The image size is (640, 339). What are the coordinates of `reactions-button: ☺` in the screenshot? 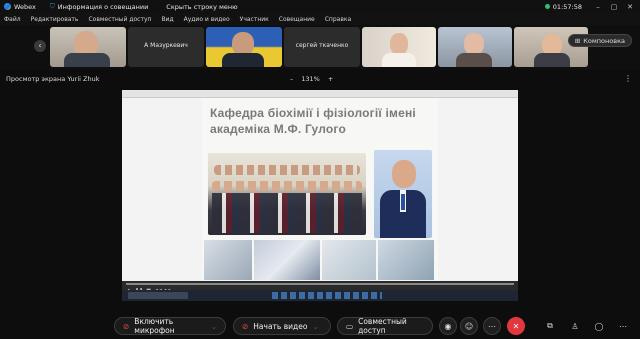 It's located at (469, 326).